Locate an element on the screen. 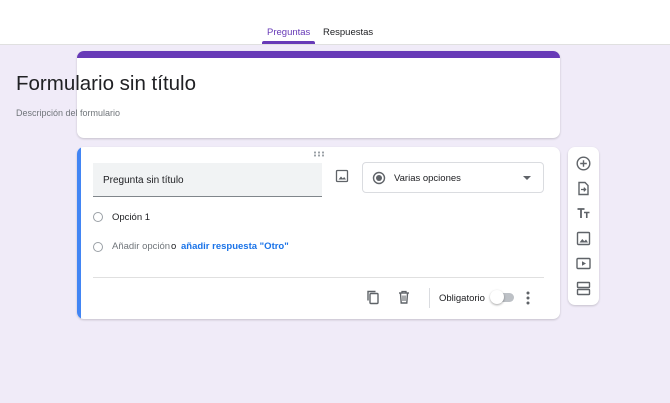 This screenshot has width=670, height=403. question-type-dropdown: Varias opciones is located at coordinates (453, 177).